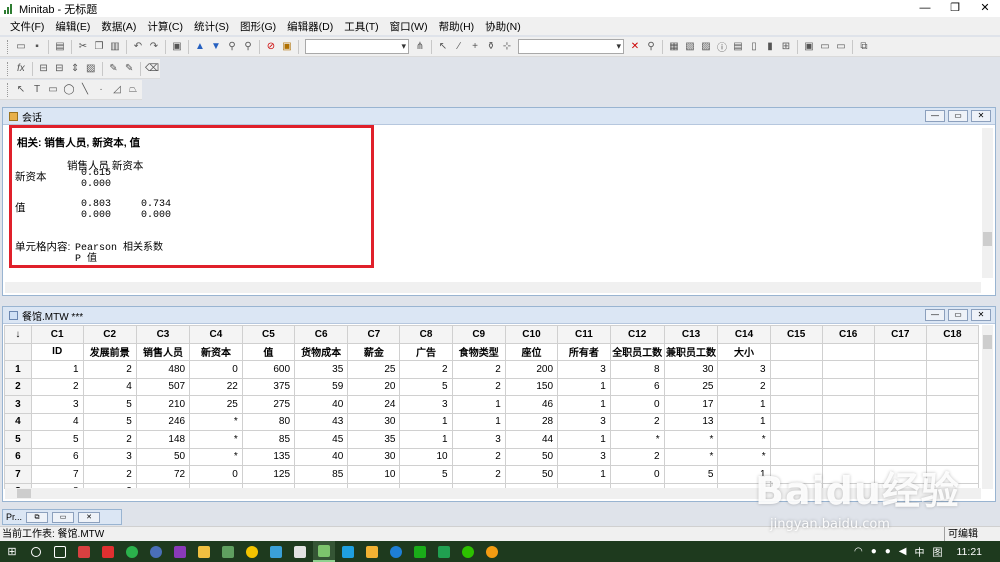  Describe the element at coordinates (18, 386) in the screenshot. I see `row-number: 2` at that location.